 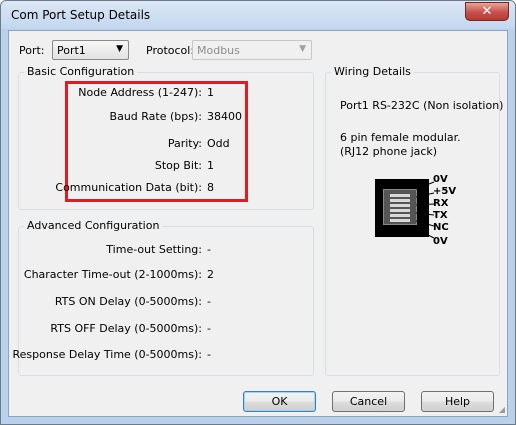 What do you see at coordinates (368, 401) in the screenshot?
I see `cancel-button: Cancel` at bounding box center [368, 401].